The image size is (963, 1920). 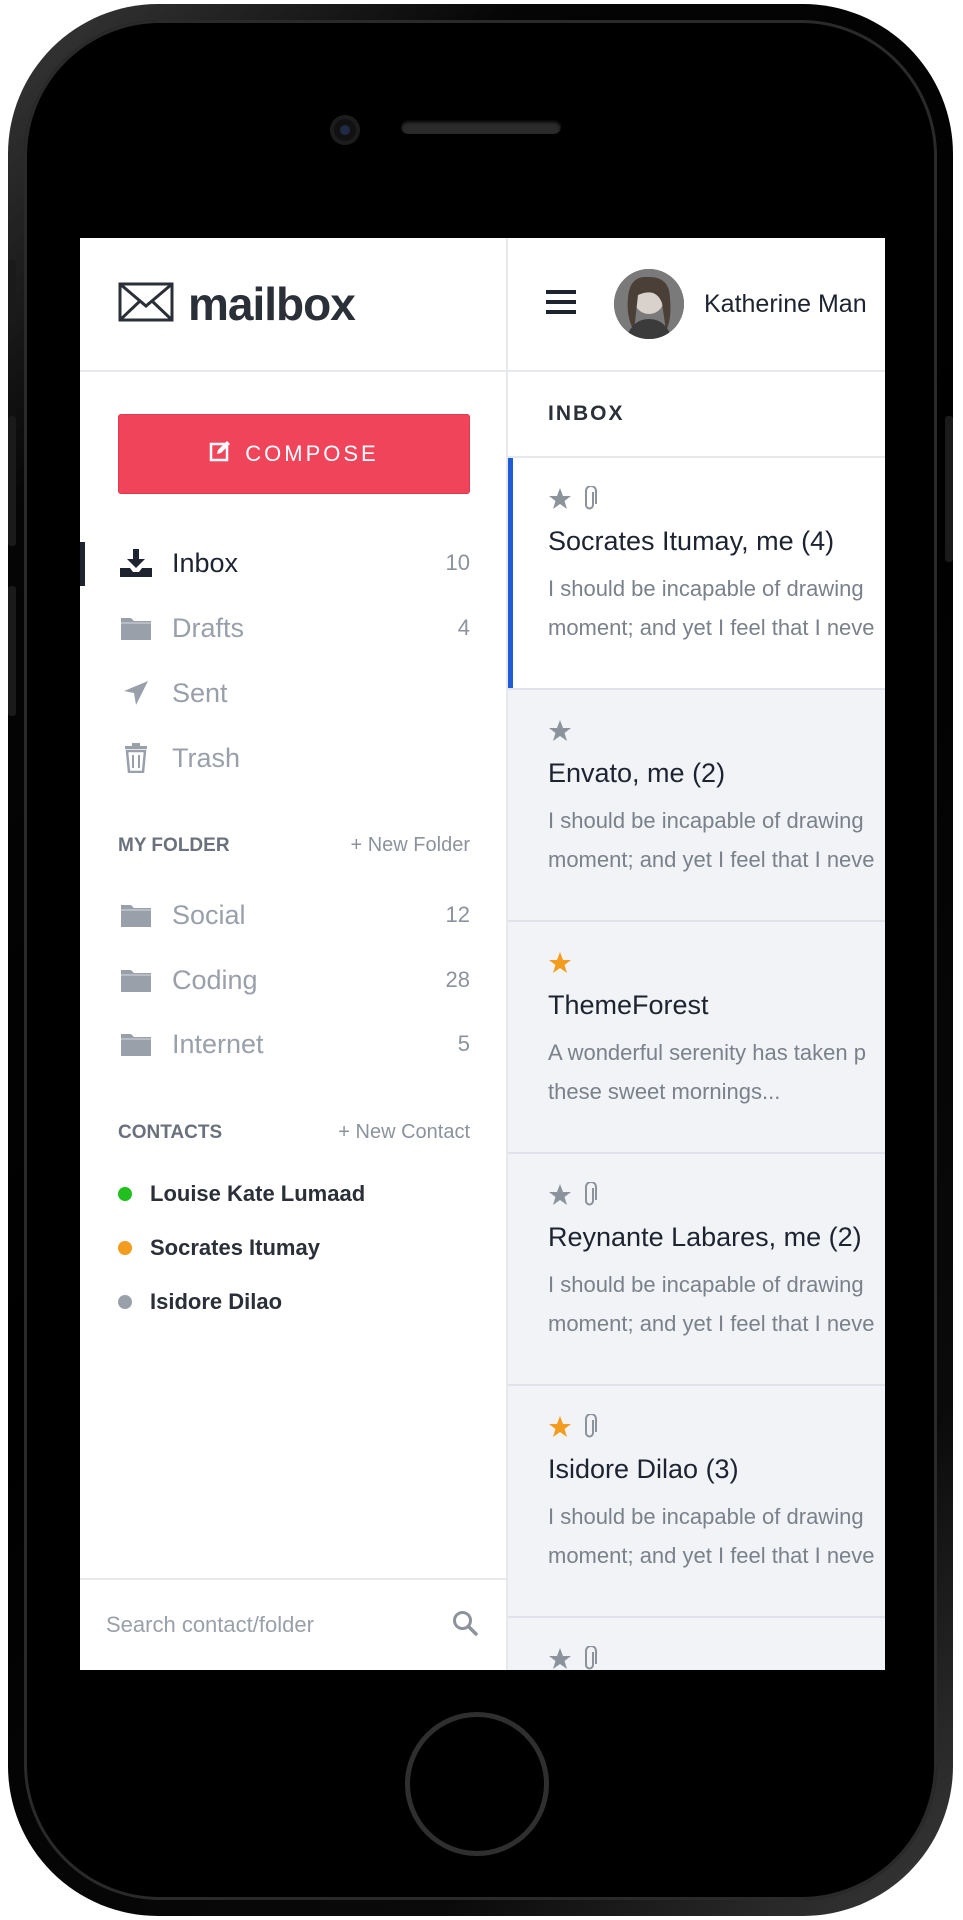 I want to click on contact-item: Socrates Itumay, so click(x=219, y=1248).